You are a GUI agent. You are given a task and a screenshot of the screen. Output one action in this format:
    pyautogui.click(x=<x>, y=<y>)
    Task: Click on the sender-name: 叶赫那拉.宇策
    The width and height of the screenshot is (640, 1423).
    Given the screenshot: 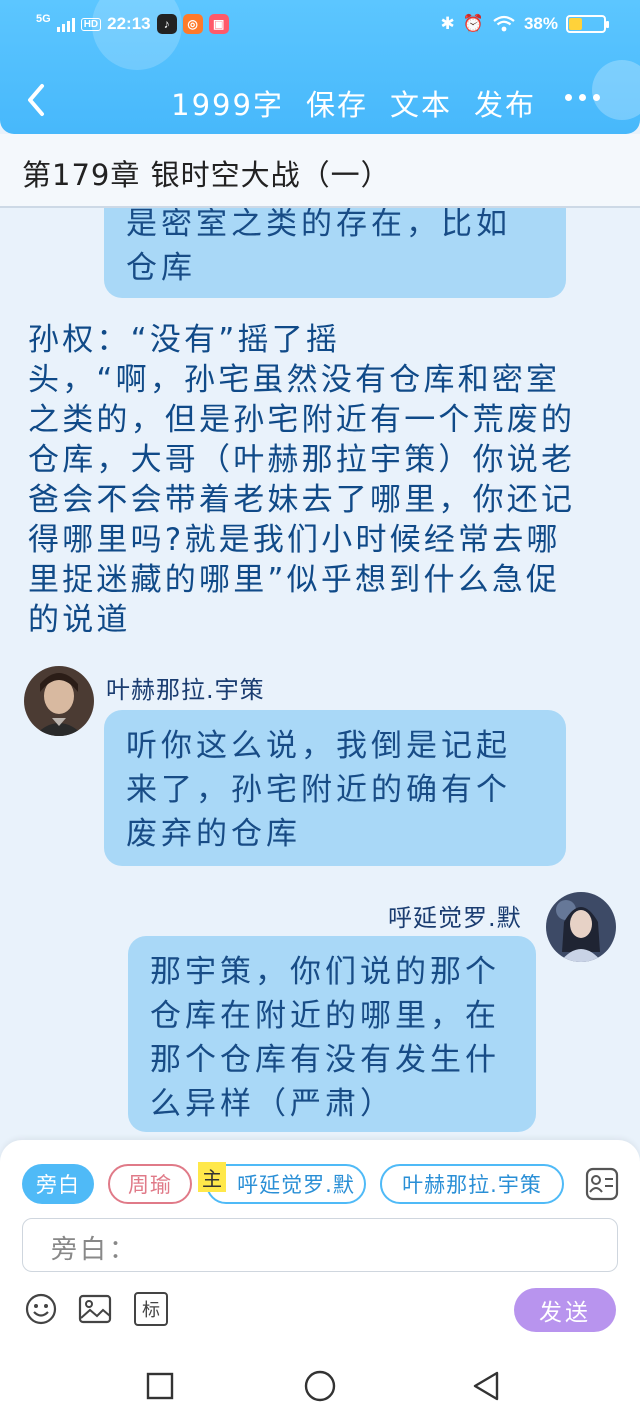 What is the action you would take?
    pyautogui.click(x=185, y=690)
    